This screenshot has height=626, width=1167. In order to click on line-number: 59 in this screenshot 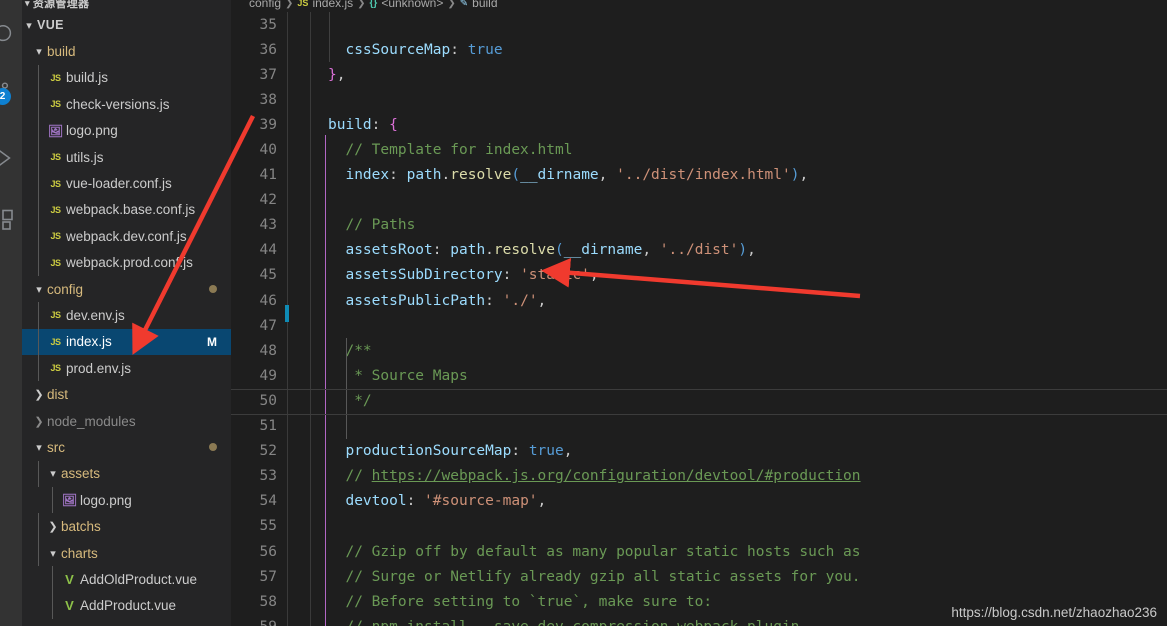, I will do `click(255, 622)`.